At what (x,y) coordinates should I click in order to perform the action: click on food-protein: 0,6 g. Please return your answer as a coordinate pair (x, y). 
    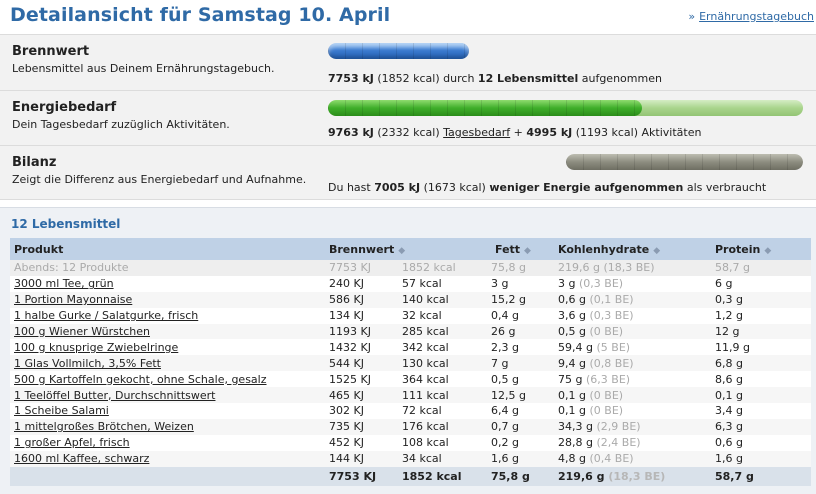
    Looking at the image, I should click on (761, 442).